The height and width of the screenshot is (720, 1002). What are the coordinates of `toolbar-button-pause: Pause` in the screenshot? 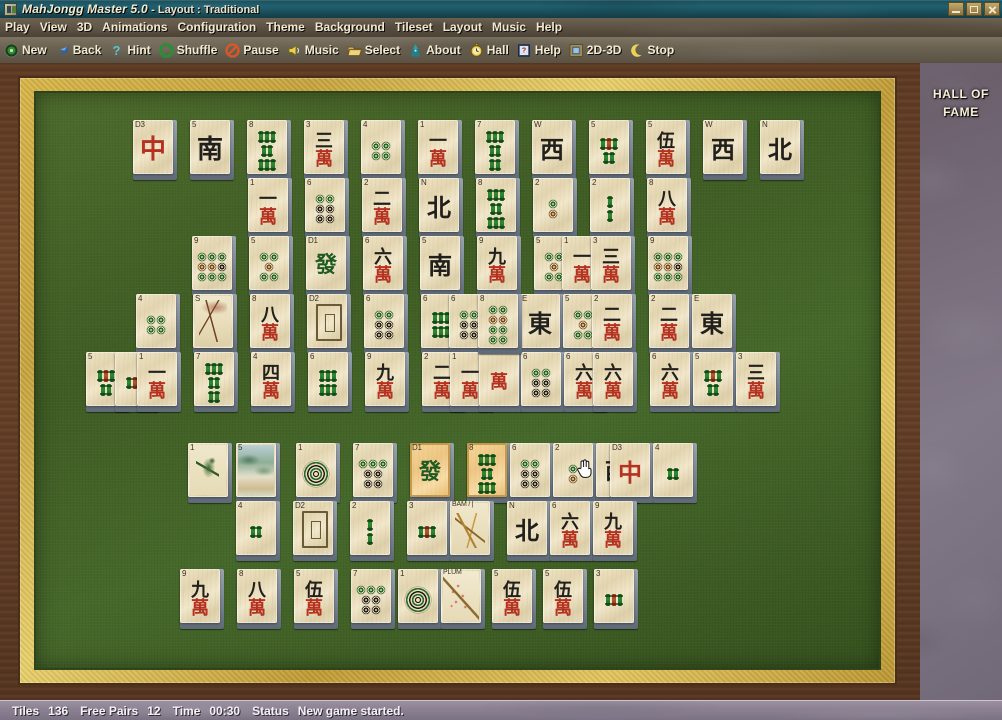 It's located at (251, 50).